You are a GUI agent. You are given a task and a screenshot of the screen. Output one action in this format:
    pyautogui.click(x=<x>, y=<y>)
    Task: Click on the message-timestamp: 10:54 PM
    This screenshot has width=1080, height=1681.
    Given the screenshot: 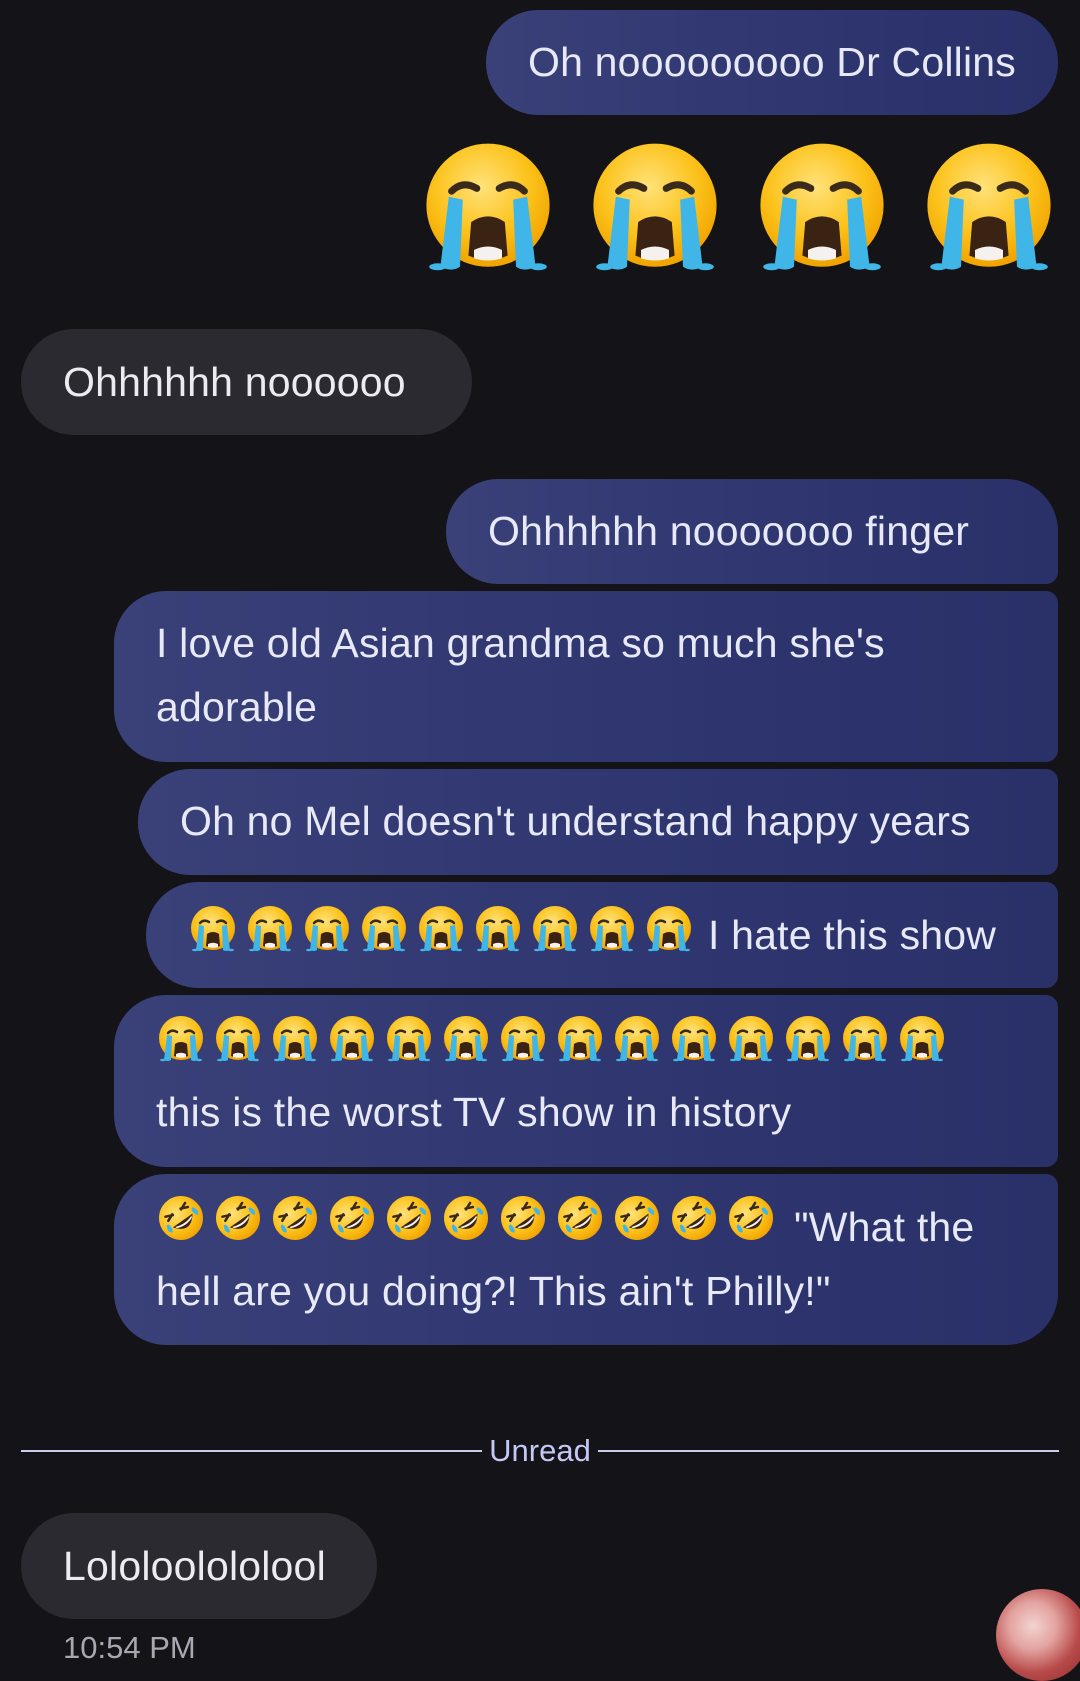 What is the action you would take?
    pyautogui.click(x=129, y=1647)
    